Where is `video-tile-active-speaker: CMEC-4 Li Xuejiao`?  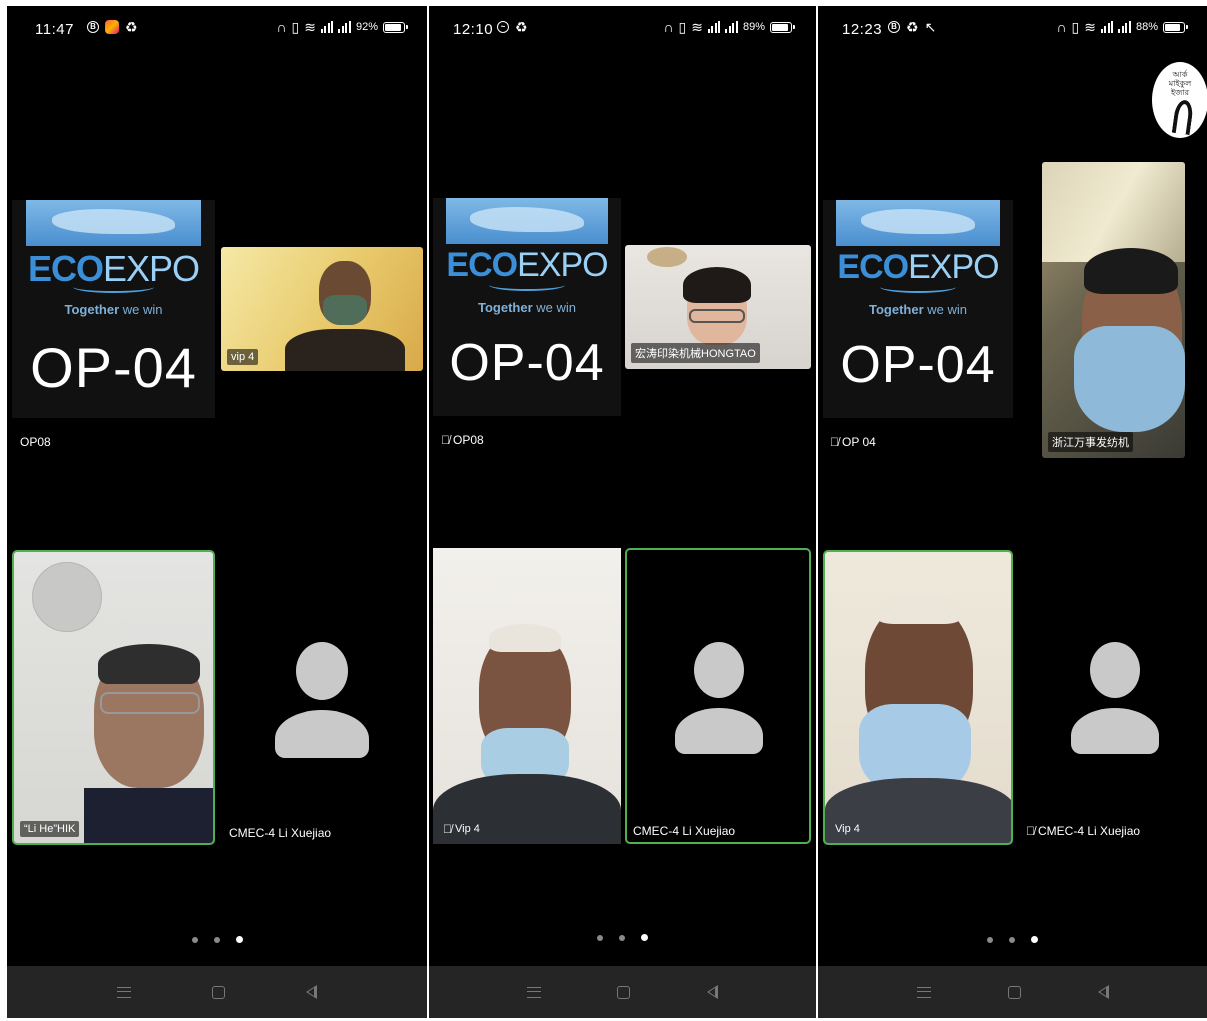
video-tile-active-speaker: CMEC-4 Li Xuejiao is located at coordinates (718, 696).